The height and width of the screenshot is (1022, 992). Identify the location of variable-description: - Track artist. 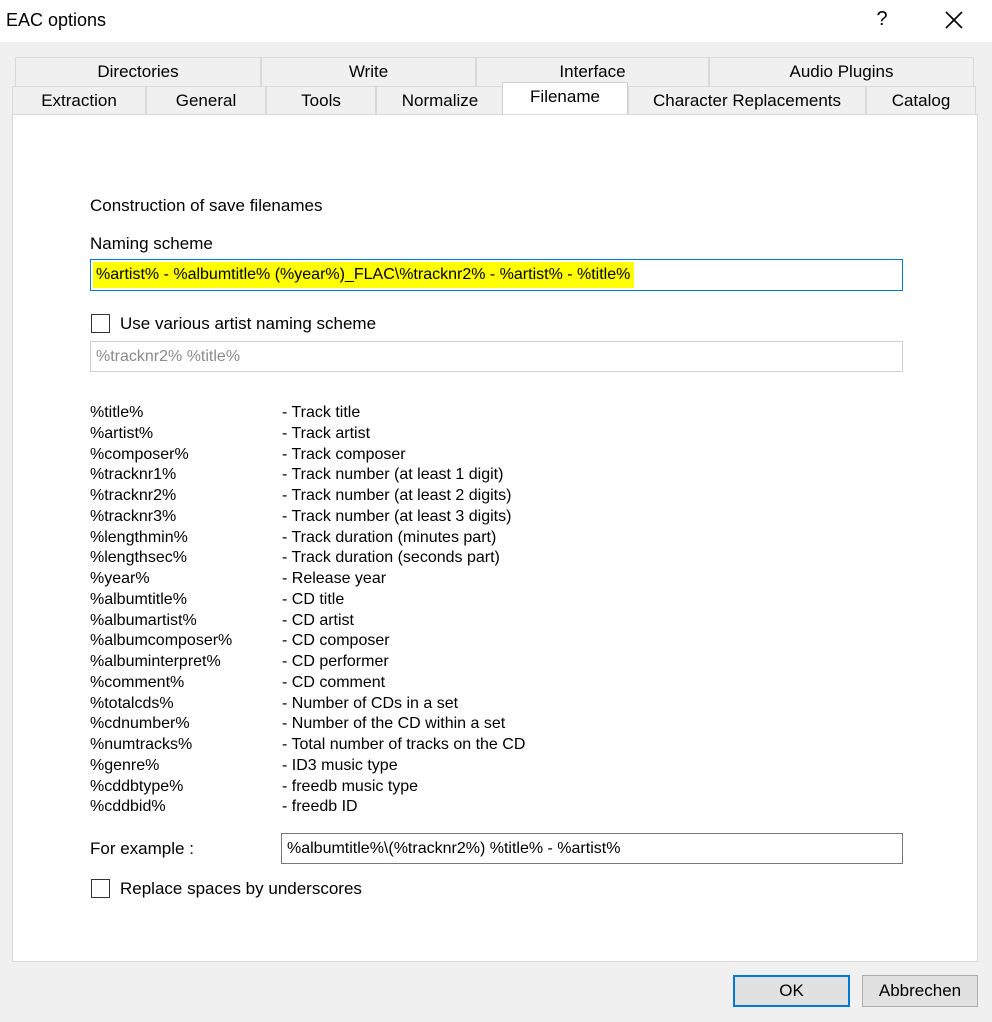
(326, 433).